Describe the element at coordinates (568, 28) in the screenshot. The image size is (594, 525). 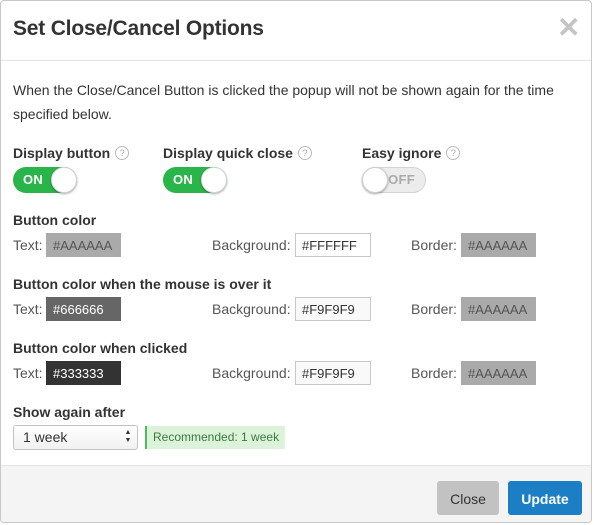
I see `close-icon: ✕` at that location.